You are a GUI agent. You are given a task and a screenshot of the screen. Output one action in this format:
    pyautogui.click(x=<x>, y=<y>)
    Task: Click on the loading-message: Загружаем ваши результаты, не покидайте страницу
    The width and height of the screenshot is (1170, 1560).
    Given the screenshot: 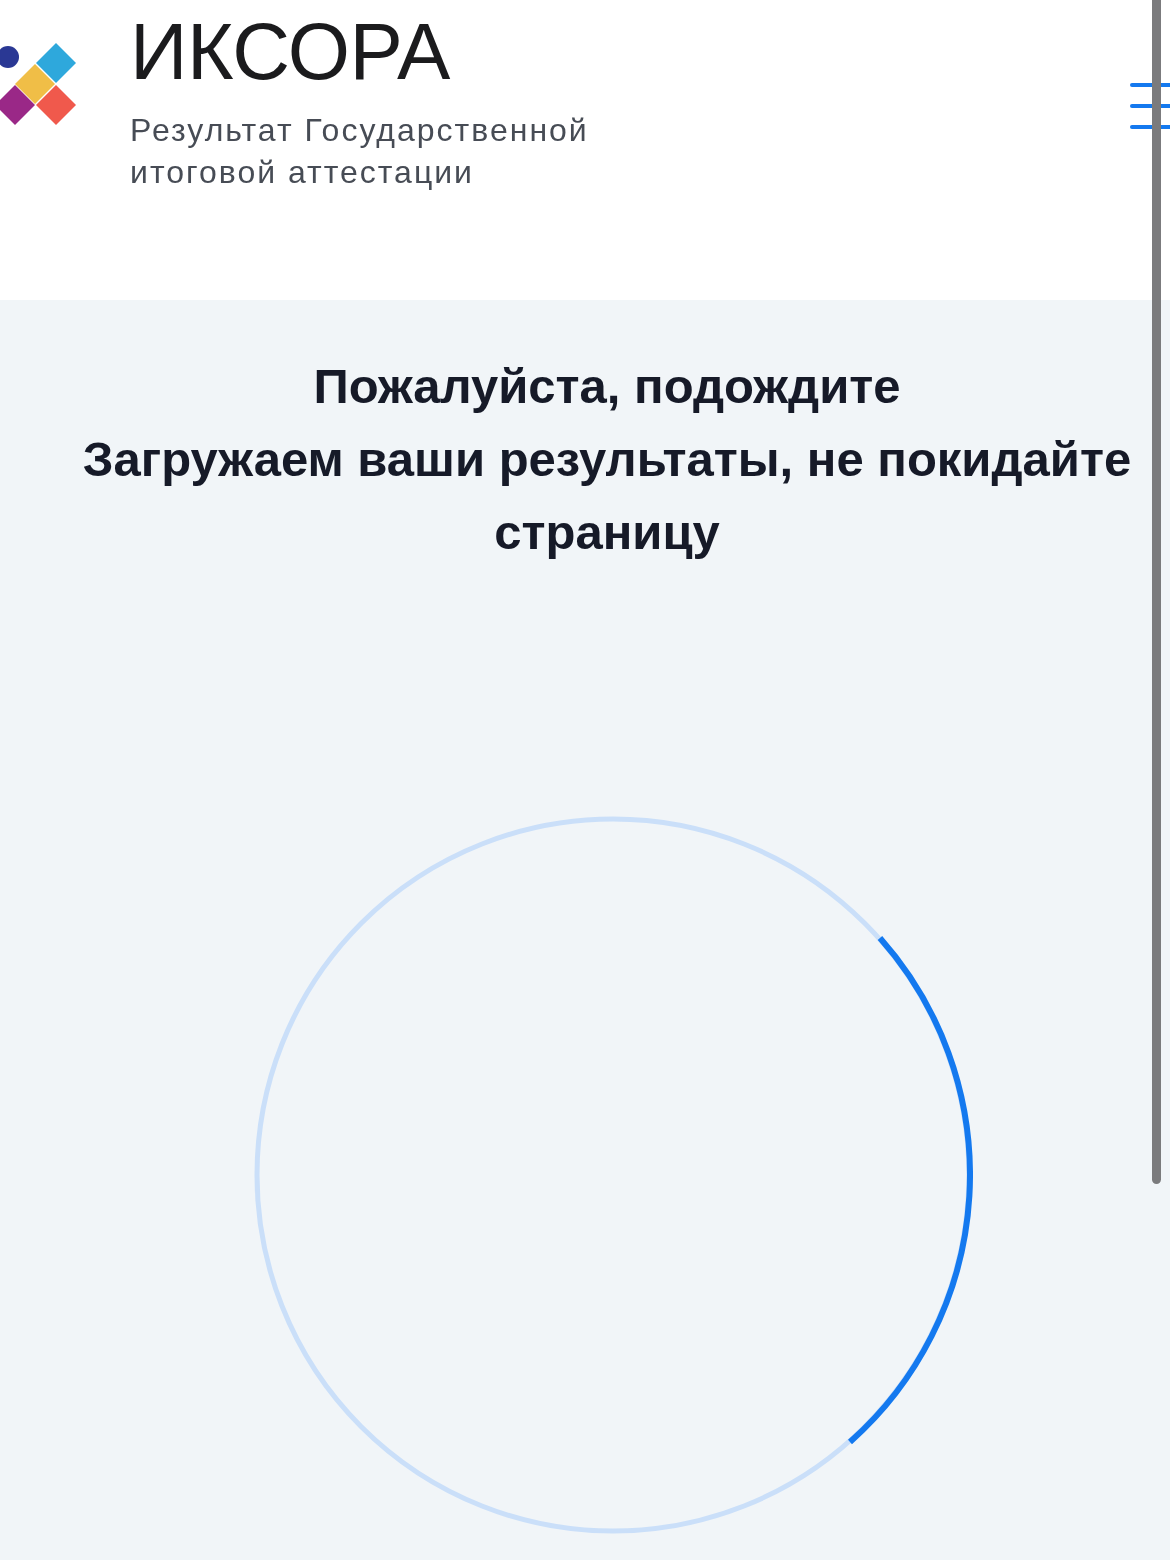 What is the action you would take?
    pyautogui.click(x=607, y=496)
    